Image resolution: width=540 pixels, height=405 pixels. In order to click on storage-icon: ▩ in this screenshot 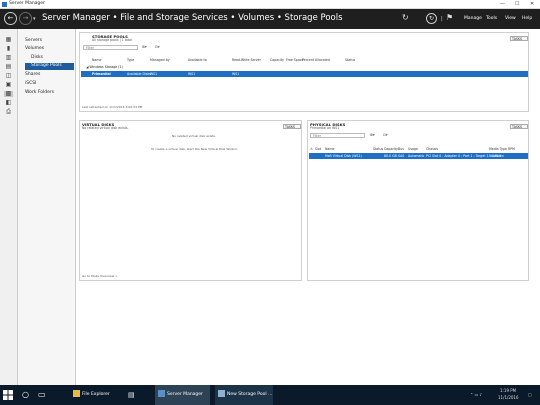, I will do `click(8, 94)`.